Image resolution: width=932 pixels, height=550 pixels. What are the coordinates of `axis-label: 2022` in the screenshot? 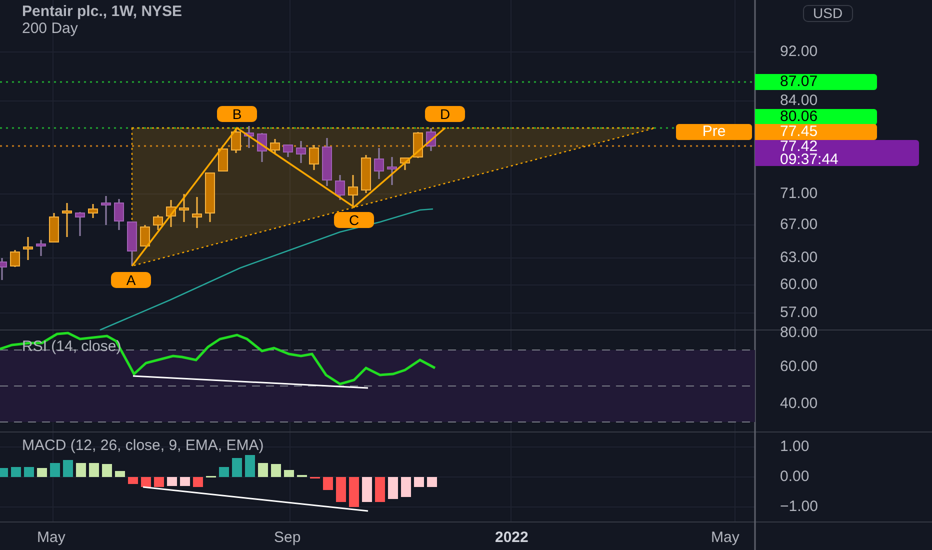 It's located at (511, 537).